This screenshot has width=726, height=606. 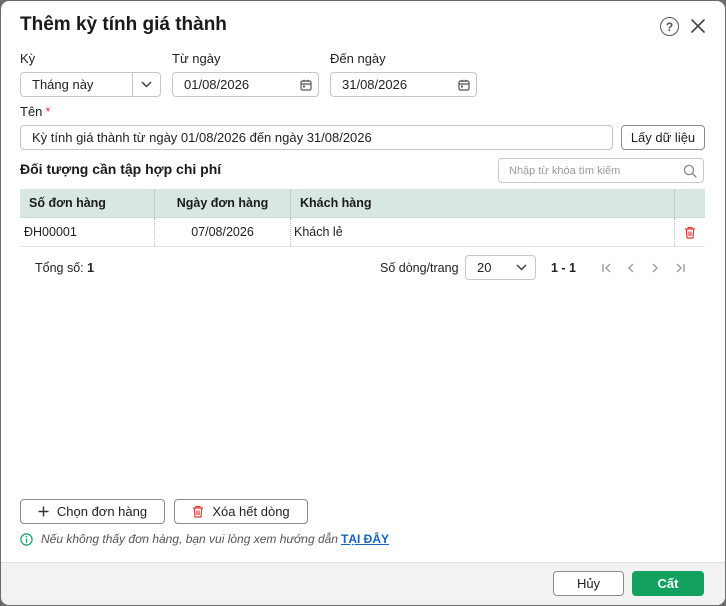 I want to click on save-button: Cất, so click(x=668, y=583).